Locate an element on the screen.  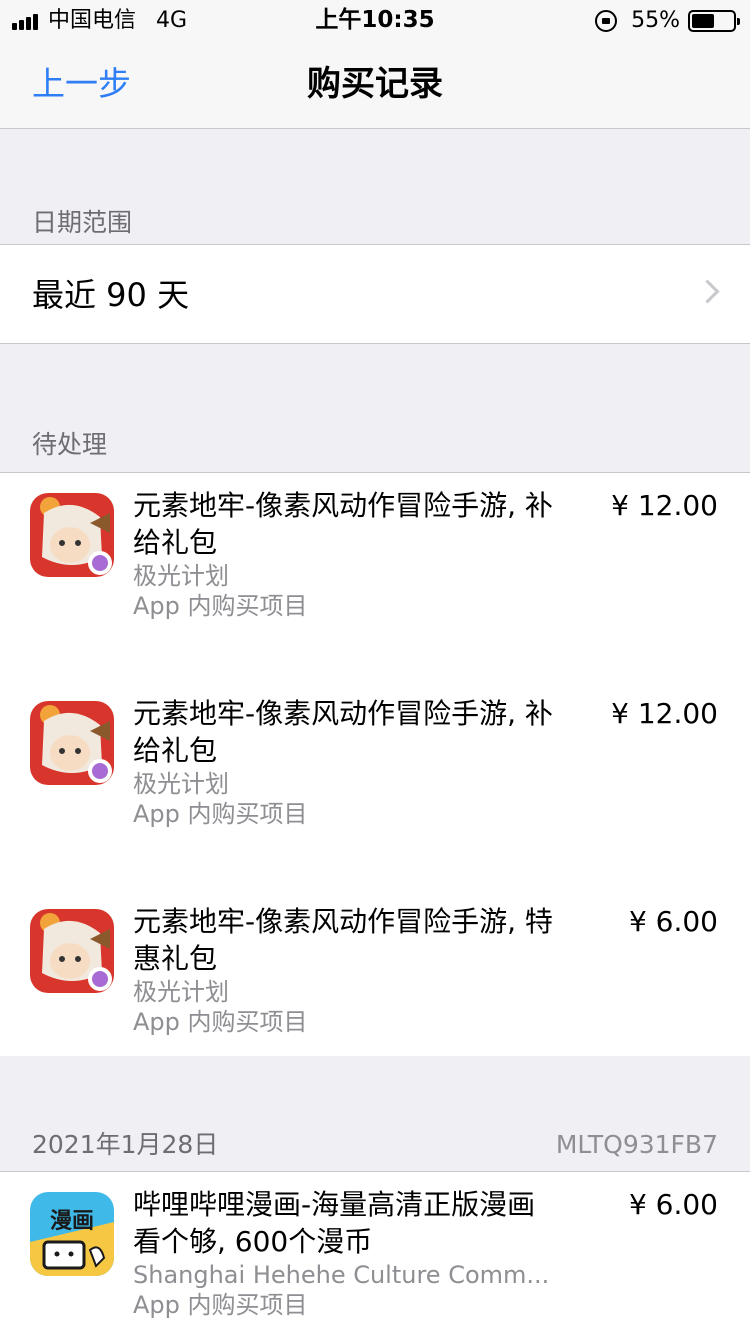
rotation-lock-icon is located at coordinates (606, 21).